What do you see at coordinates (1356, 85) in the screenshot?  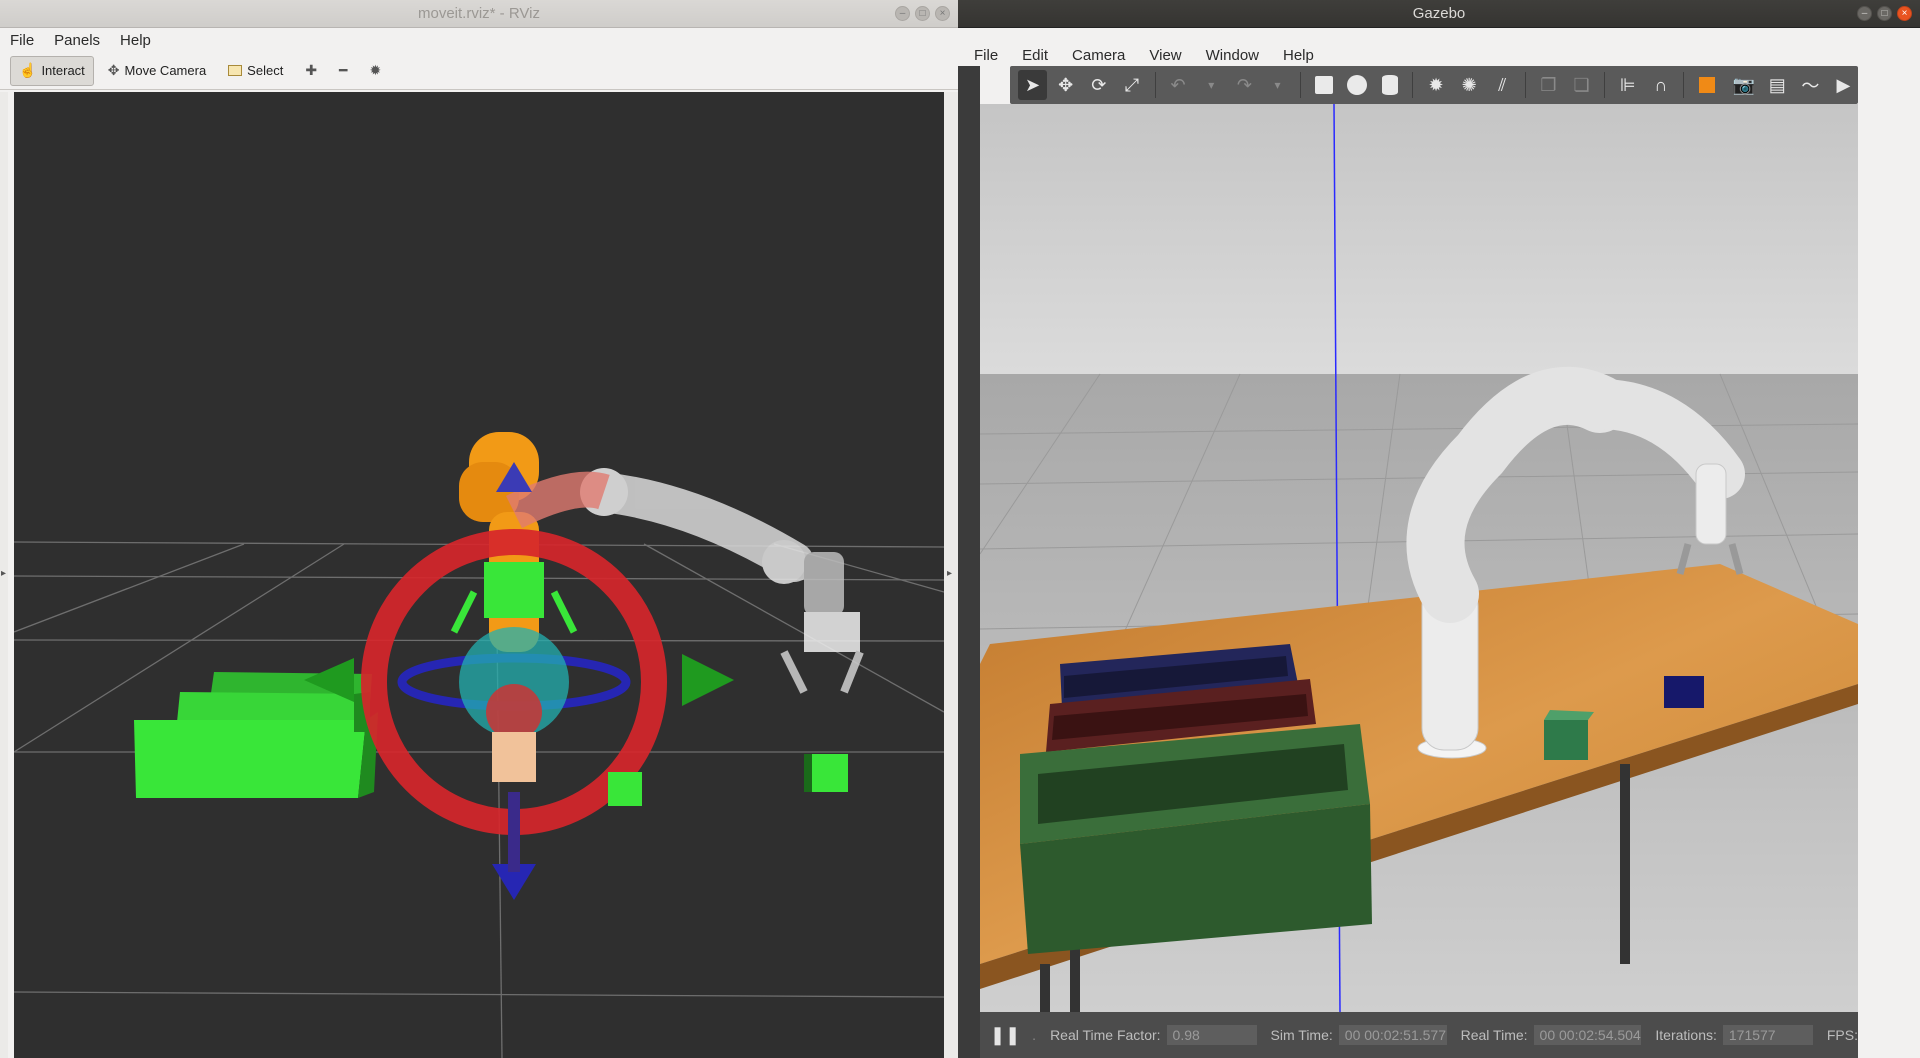 I see `sphere-shape-icon` at bounding box center [1356, 85].